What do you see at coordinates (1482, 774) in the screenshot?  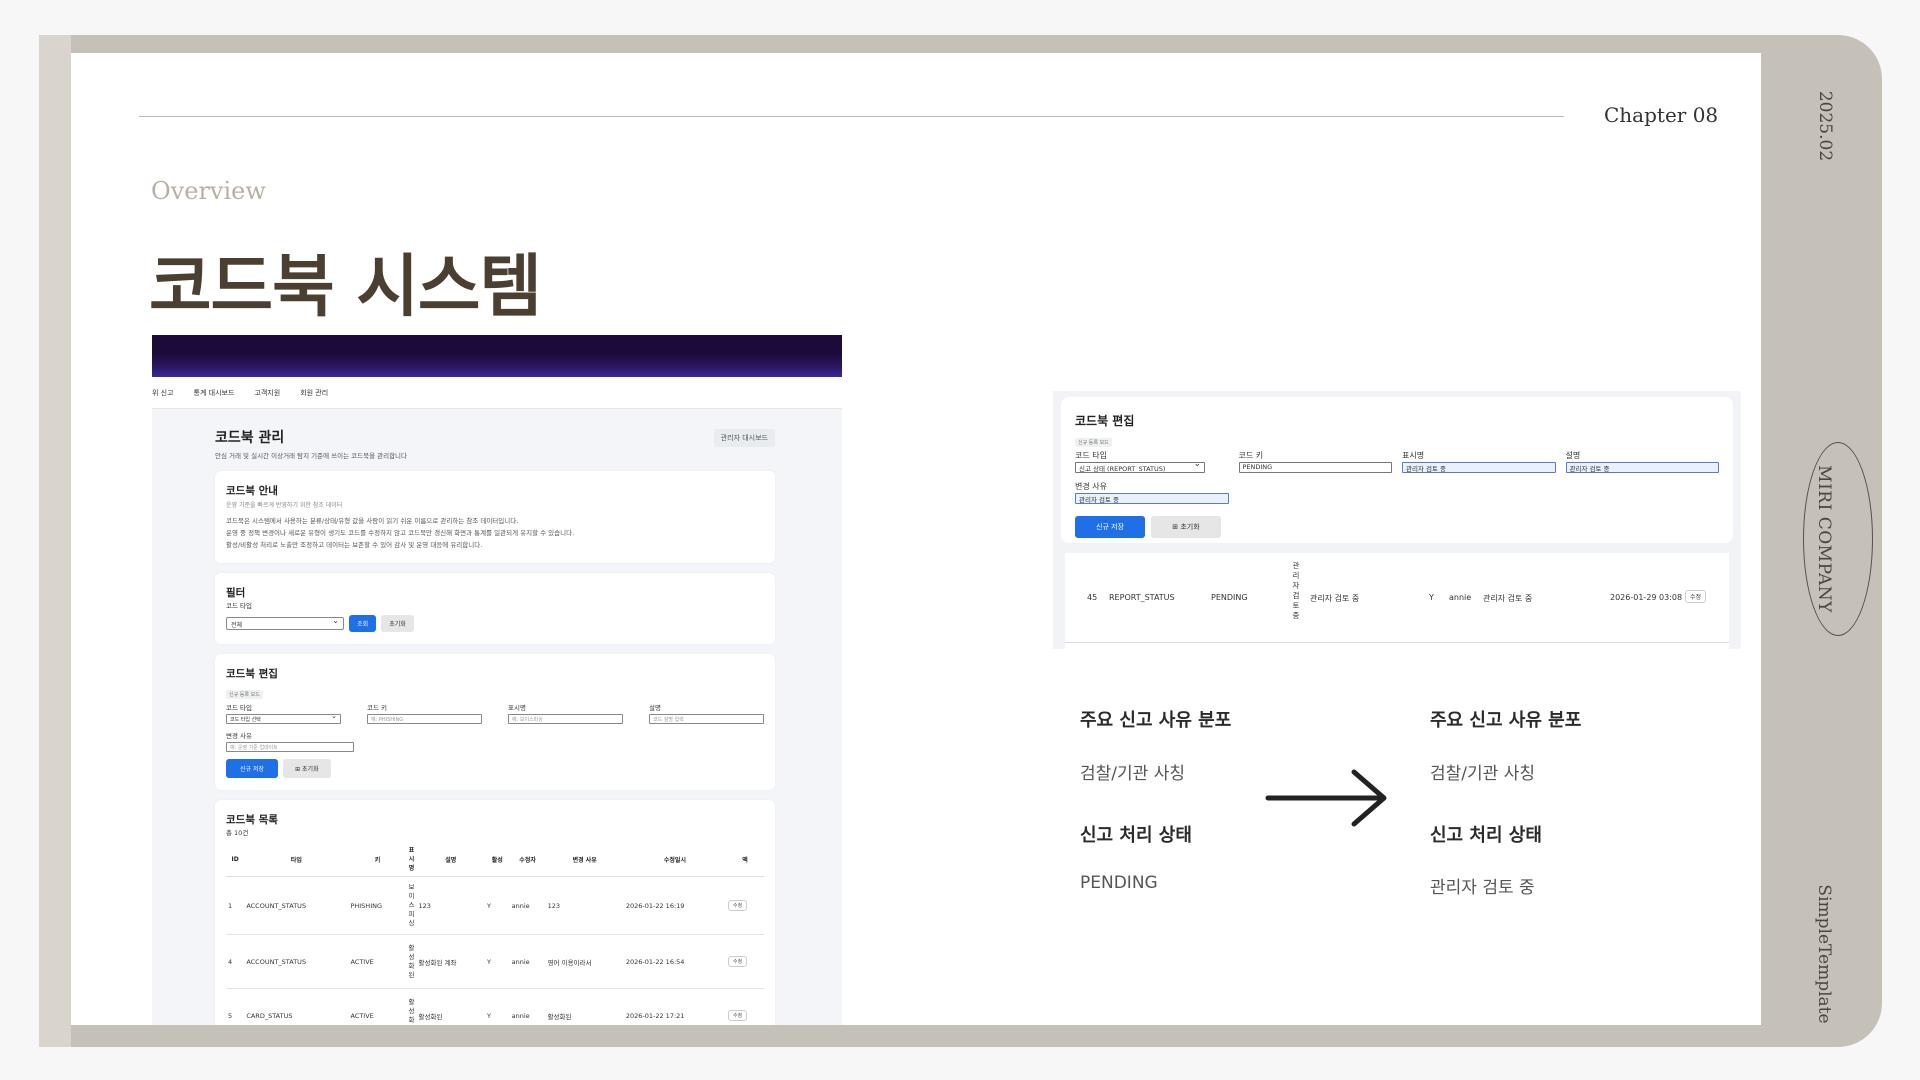 I see `after-val-1: 검찰/기관 사칭` at bounding box center [1482, 774].